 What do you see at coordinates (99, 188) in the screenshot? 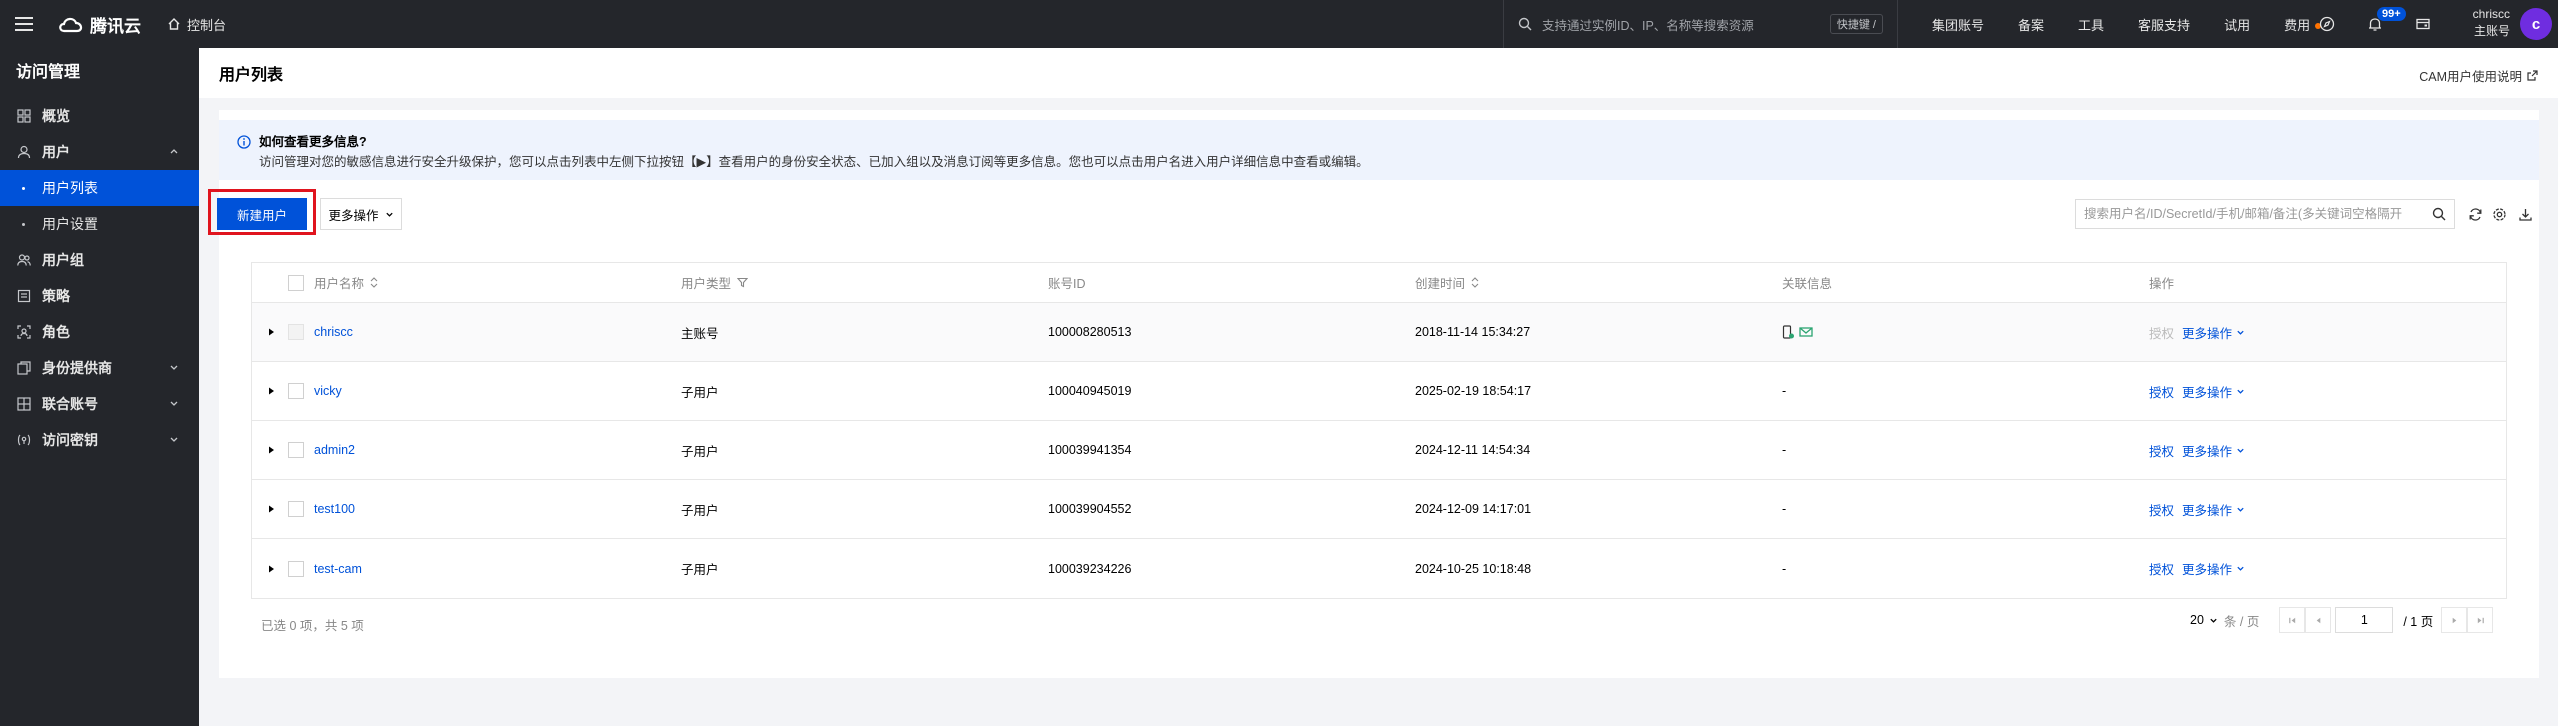
I see `sidebar-item-user-list: 用户列表` at bounding box center [99, 188].